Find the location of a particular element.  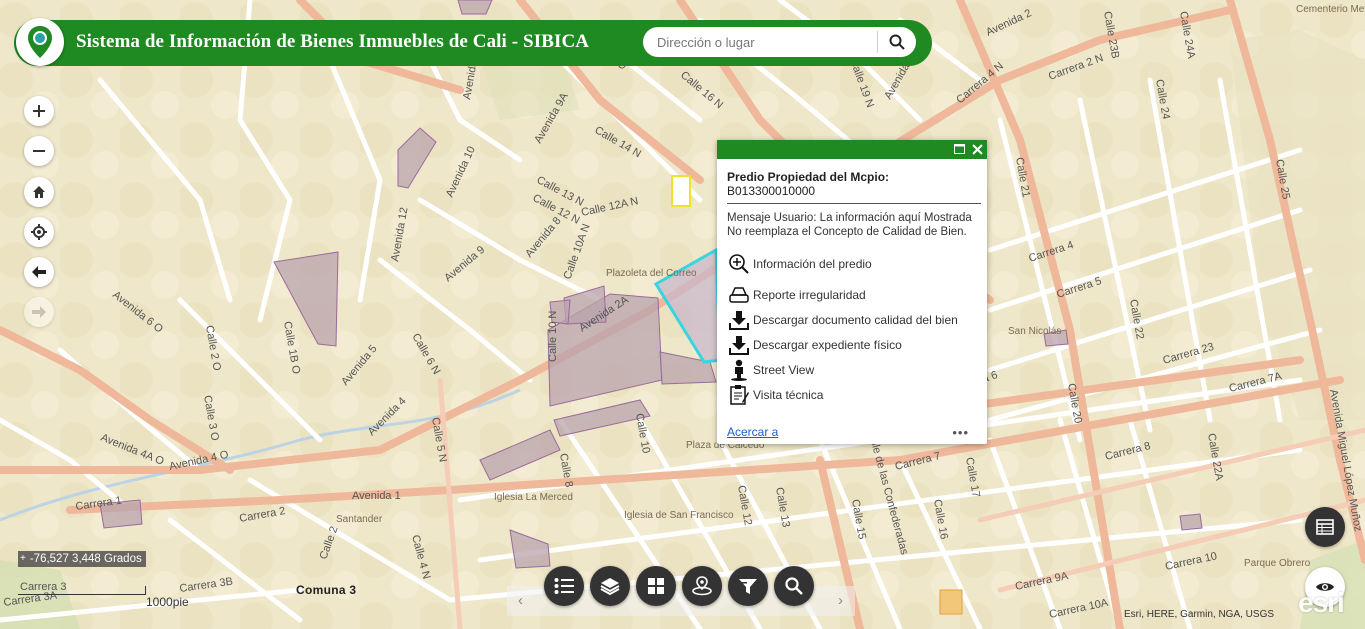

search-tool-button is located at coordinates (794, 586).